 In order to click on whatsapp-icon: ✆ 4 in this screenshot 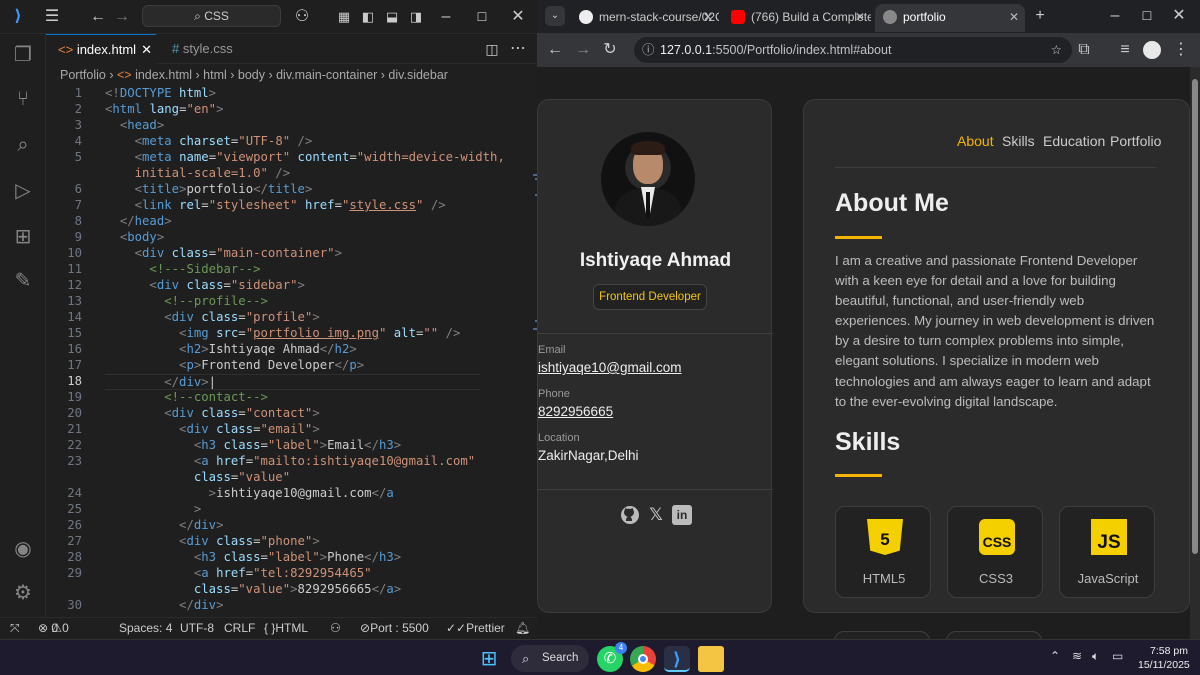, I will do `click(612, 657)`.